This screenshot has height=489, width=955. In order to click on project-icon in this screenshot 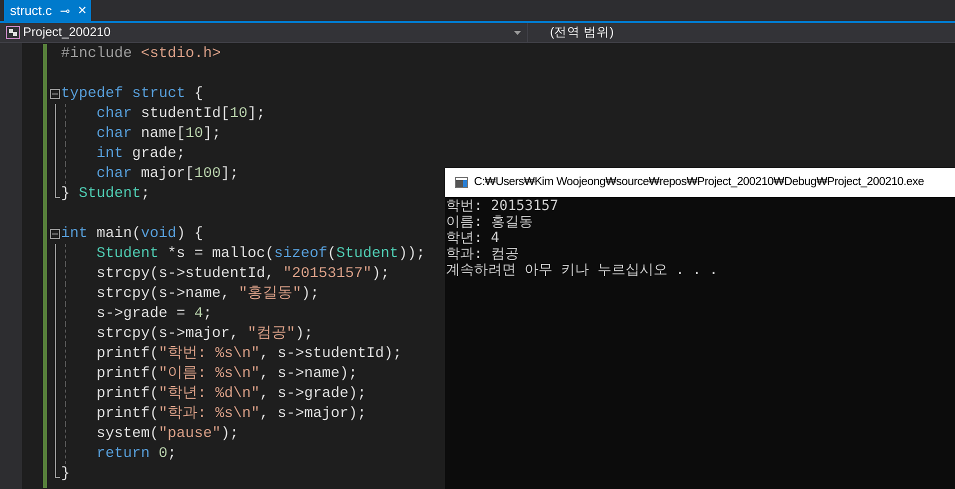, I will do `click(13, 32)`.